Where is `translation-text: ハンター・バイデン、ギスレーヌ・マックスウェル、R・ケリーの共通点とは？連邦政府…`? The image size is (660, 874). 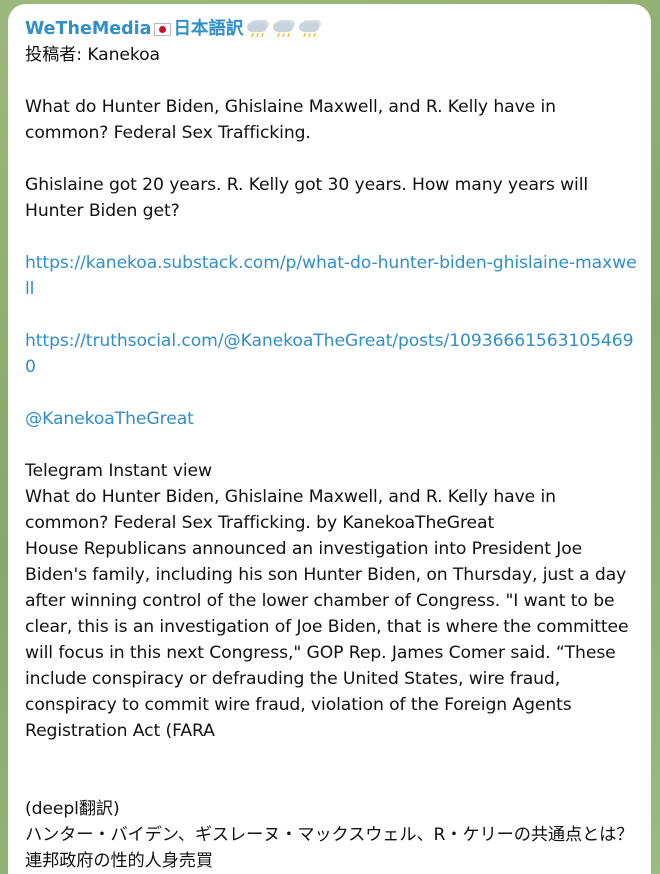 translation-text: ハンター・バイデン、ギスレーヌ・マックスウェル、R・ケリーの共通点とは？連邦政府… is located at coordinates (329, 848).